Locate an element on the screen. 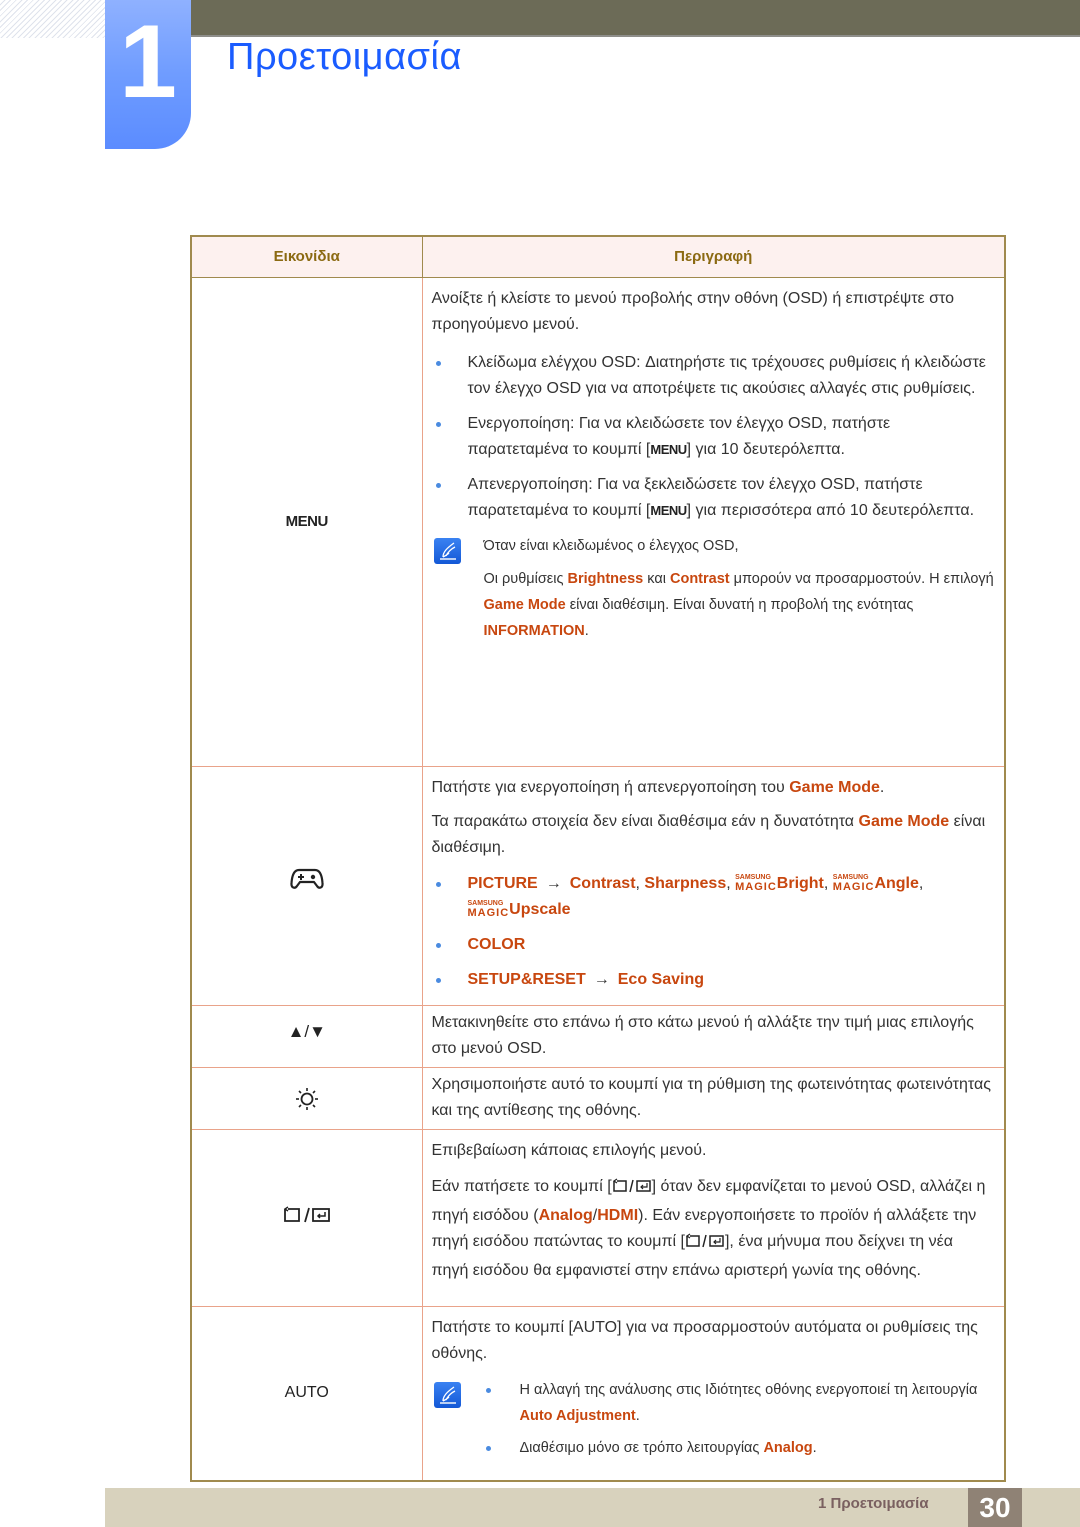 This screenshot has height=1527, width=1080. corner-hatch-decoration is located at coordinates (52, 19).